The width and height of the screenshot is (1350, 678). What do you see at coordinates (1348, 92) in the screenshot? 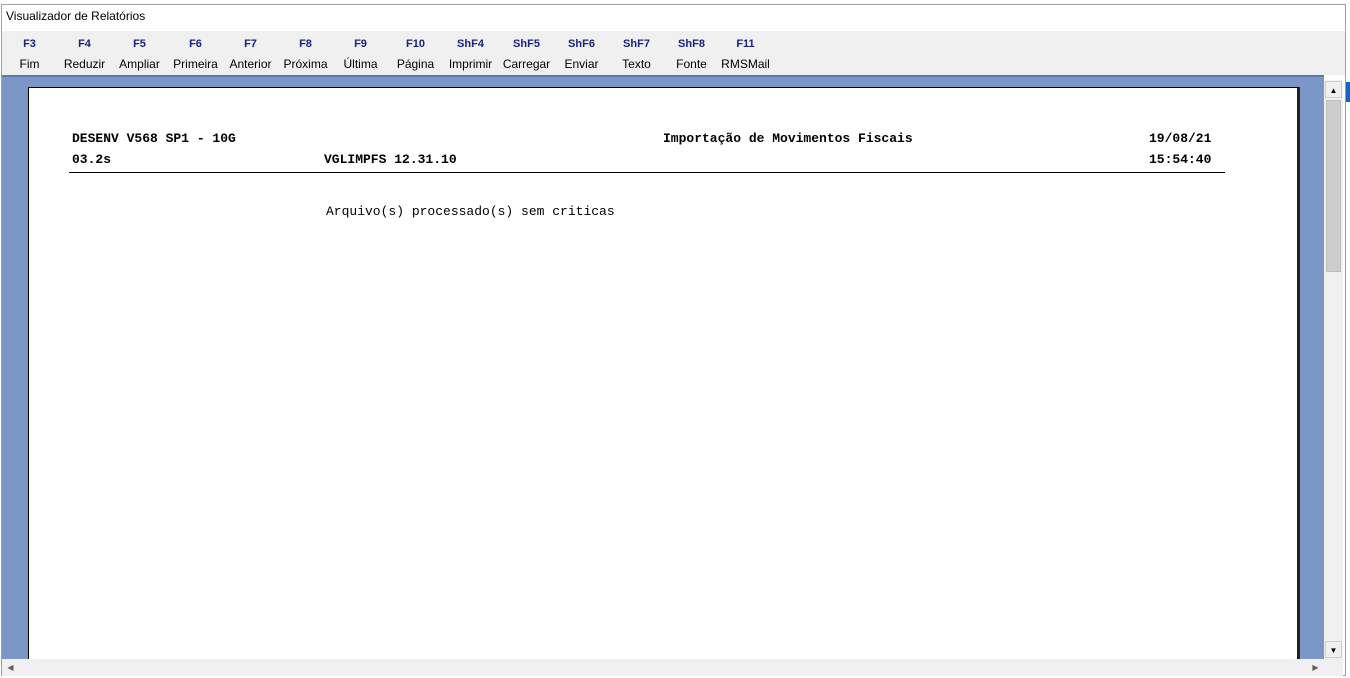
I see `accent-strip` at bounding box center [1348, 92].